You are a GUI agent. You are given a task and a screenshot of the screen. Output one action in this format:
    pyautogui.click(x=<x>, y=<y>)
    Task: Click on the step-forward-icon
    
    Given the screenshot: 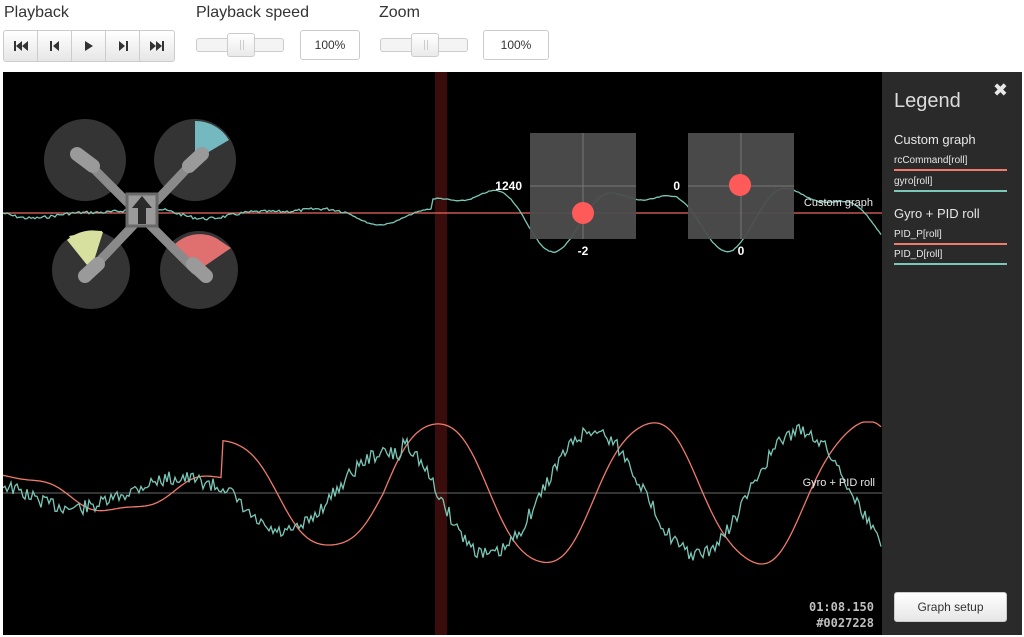 What is the action you would take?
    pyautogui.click(x=123, y=46)
    